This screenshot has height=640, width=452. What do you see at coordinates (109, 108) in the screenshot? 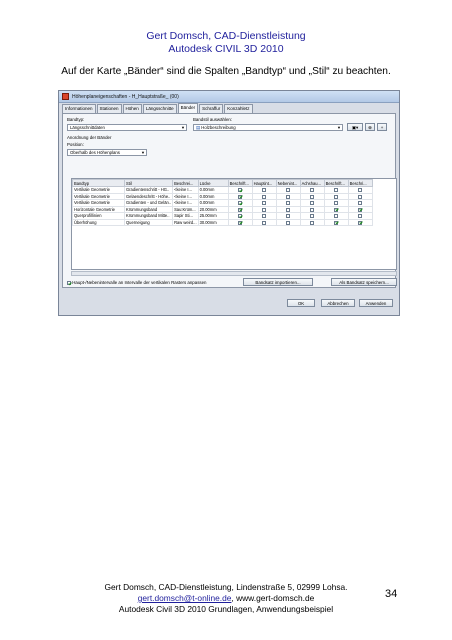
I see `tab-stationen: Stationen` at bounding box center [109, 108].